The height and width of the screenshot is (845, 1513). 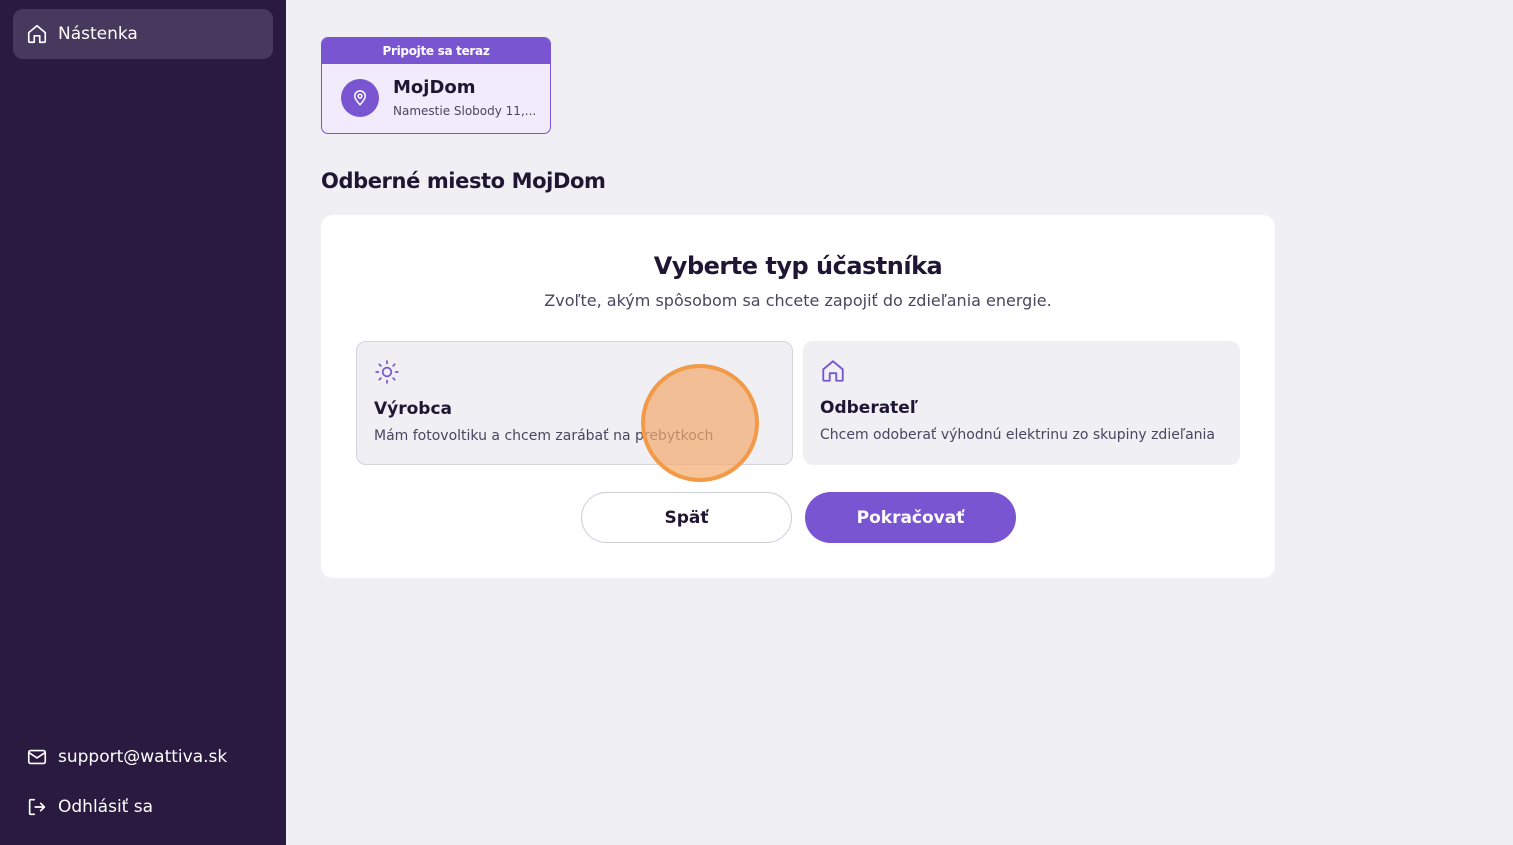 I want to click on logout-label: Odhlásiť sa, so click(x=106, y=807).